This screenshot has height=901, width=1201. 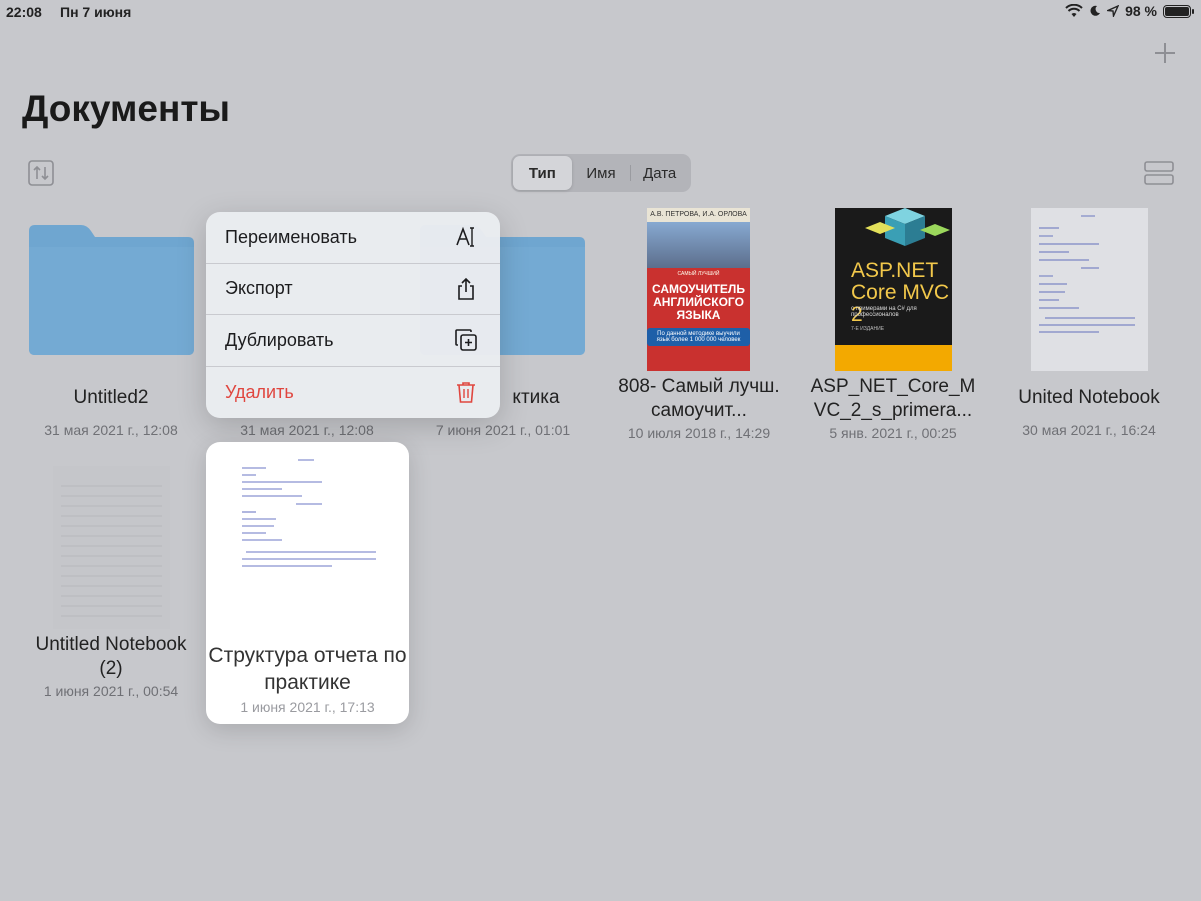 I want to click on wifi-icon, so click(x=1074, y=10).